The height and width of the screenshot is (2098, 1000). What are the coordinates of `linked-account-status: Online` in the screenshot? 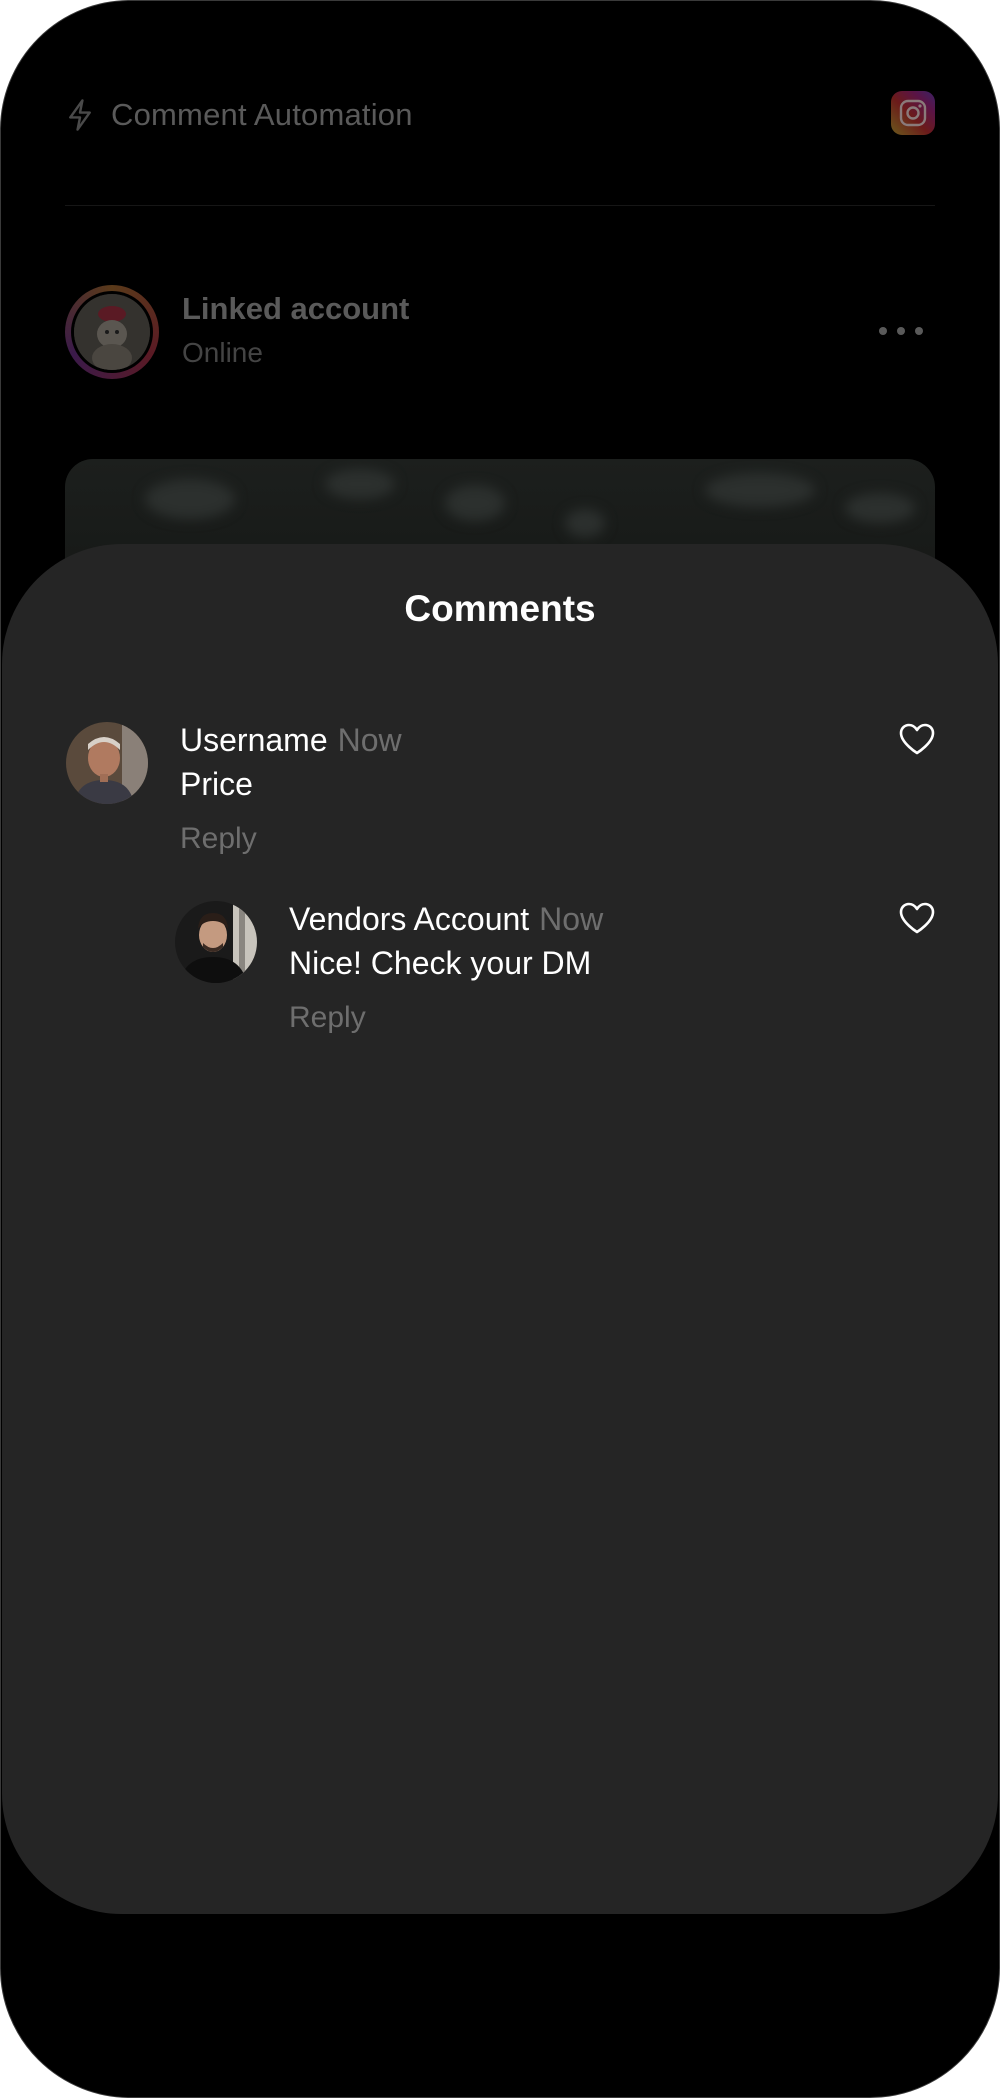 It's located at (222, 352).